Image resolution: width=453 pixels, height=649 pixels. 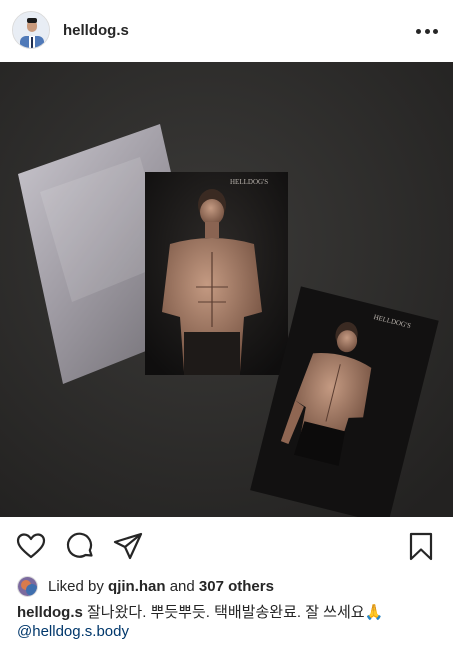 What do you see at coordinates (226, 31) in the screenshot?
I see `post-header: helldog.s` at bounding box center [226, 31].